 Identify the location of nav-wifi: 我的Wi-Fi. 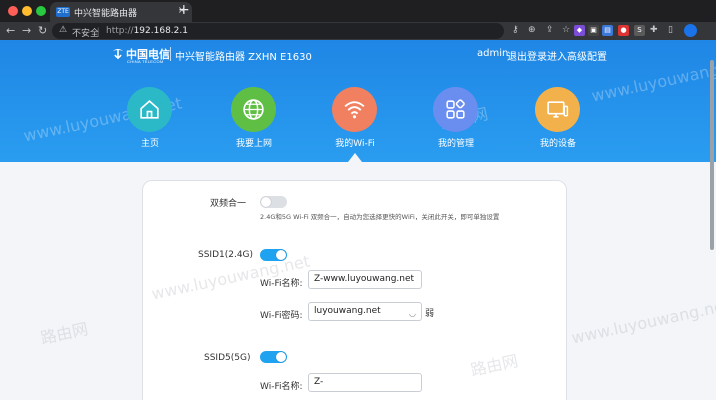
(355, 118).